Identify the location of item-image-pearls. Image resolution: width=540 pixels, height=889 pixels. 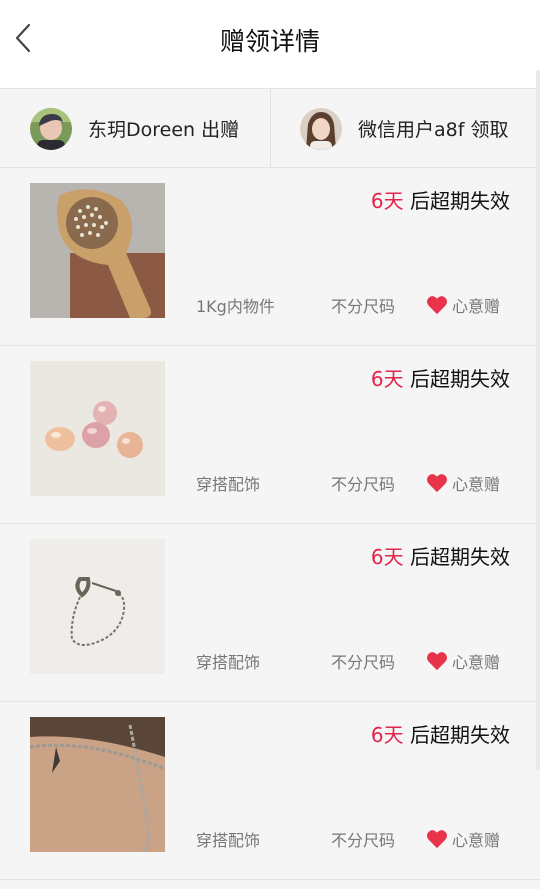
(97, 428).